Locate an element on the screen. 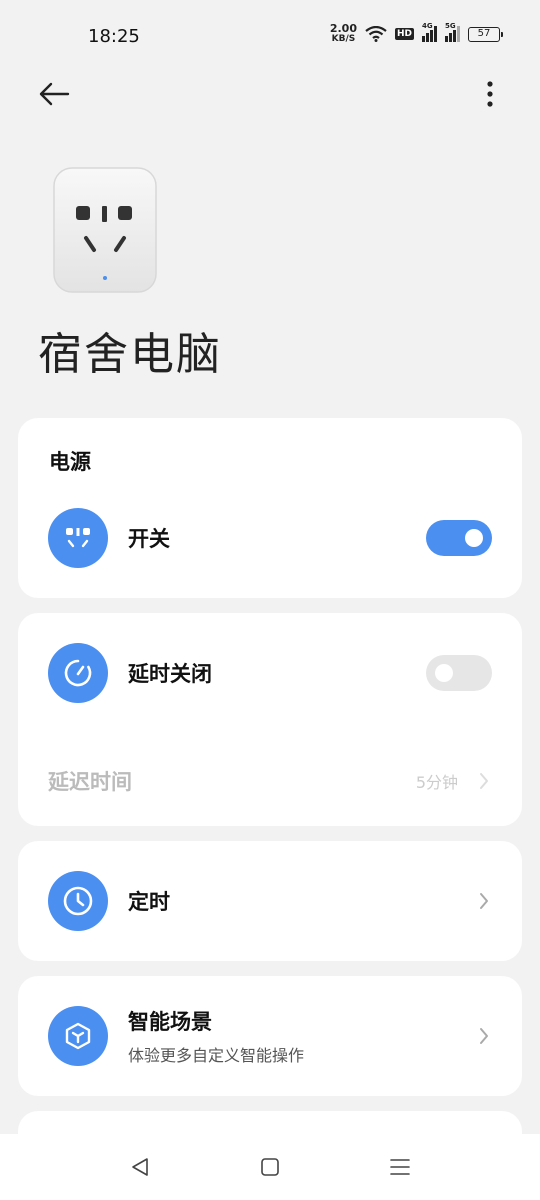 This screenshot has width=540, height=1200. nav-back-button is located at coordinates (140, 1167).